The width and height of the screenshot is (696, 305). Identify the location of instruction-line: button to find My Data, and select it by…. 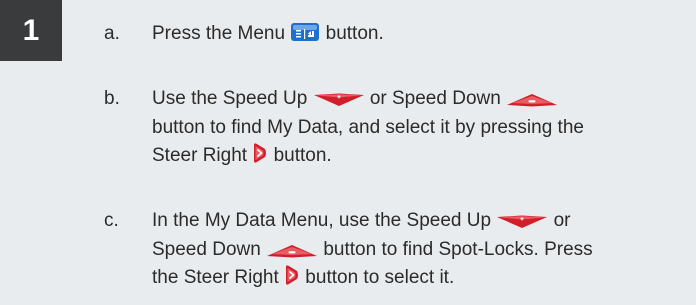
(368, 127).